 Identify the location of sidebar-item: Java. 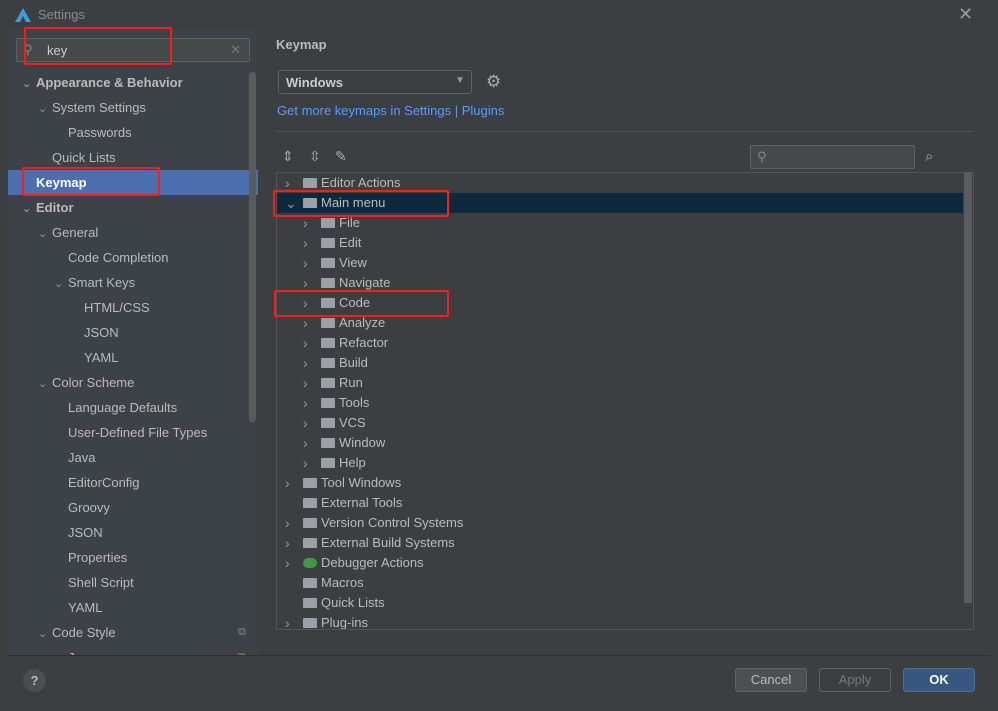
(128, 457).